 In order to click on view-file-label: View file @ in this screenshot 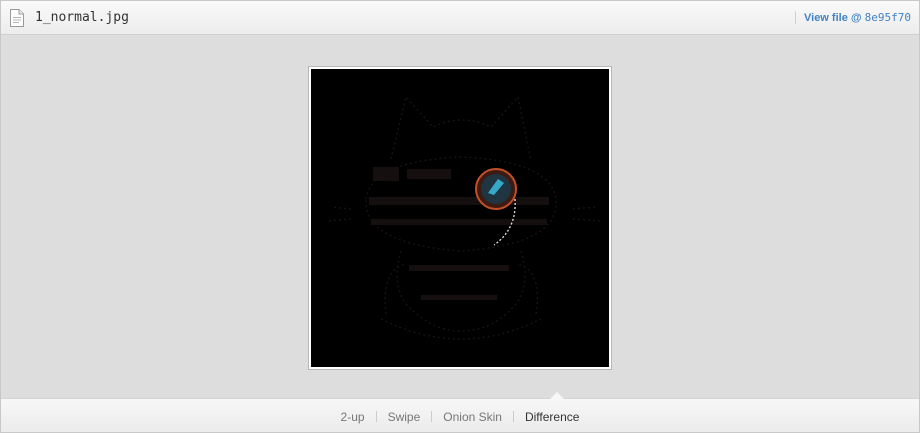, I will do `click(833, 18)`.